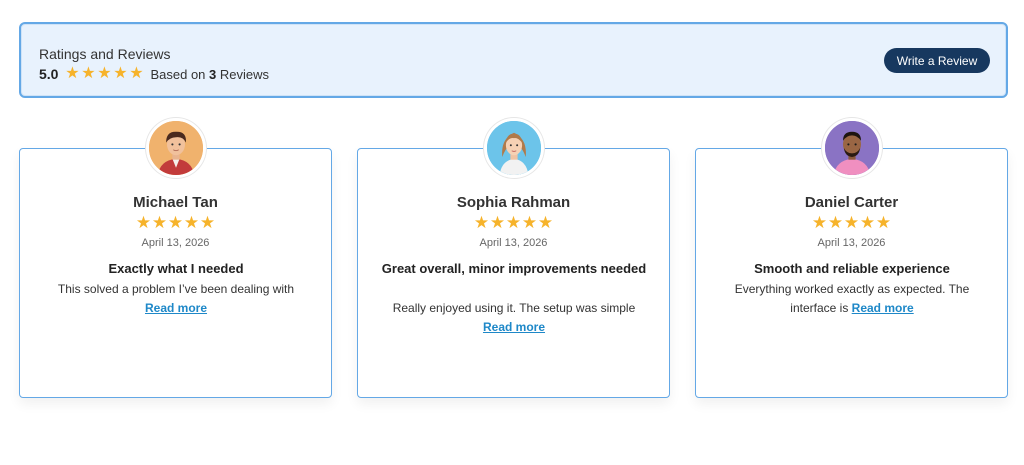  Describe the element at coordinates (851, 202) in the screenshot. I see `reviewer-name: Daniel Carter` at that location.